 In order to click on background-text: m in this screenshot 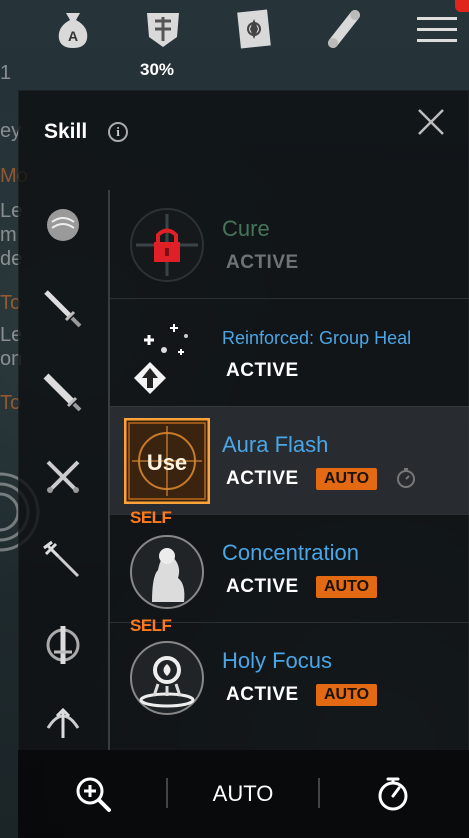, I will do `click(8, 235)`.